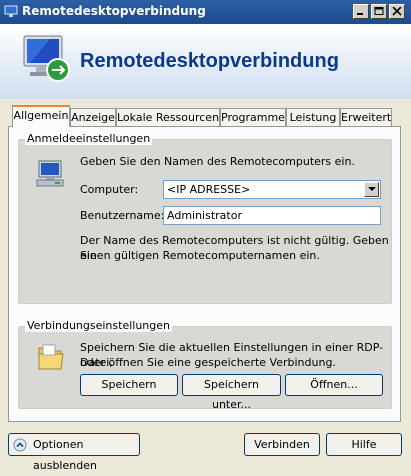 Image resolution: width=411 pixels, height=476 pixels. I want to click on maximize-icon, so click(379, 11).